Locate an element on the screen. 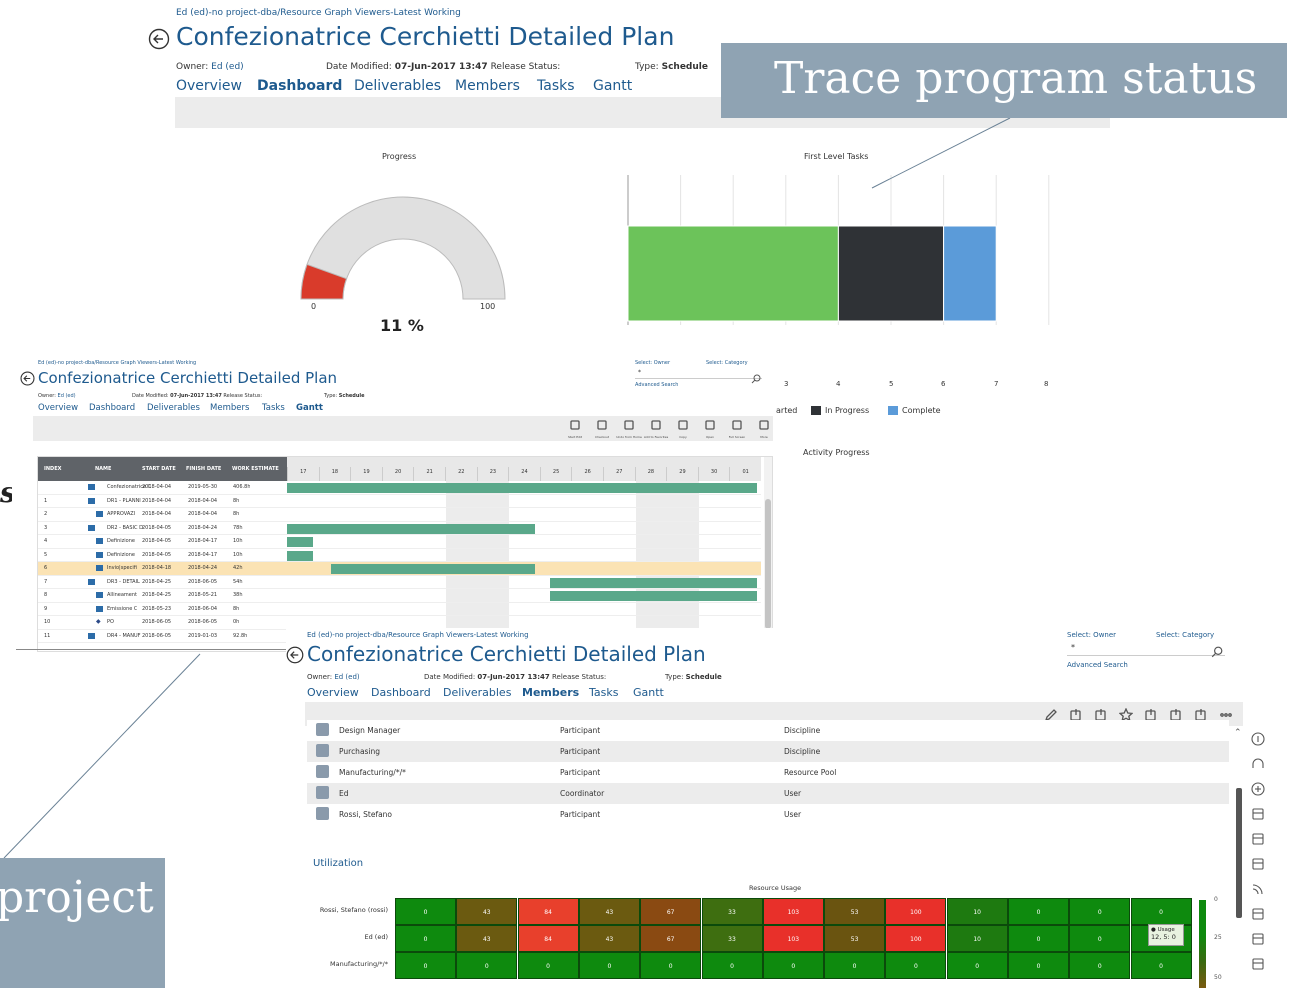  gantt-toolbar-3-button: Add to Favorites is located at coordinates (656, 428).